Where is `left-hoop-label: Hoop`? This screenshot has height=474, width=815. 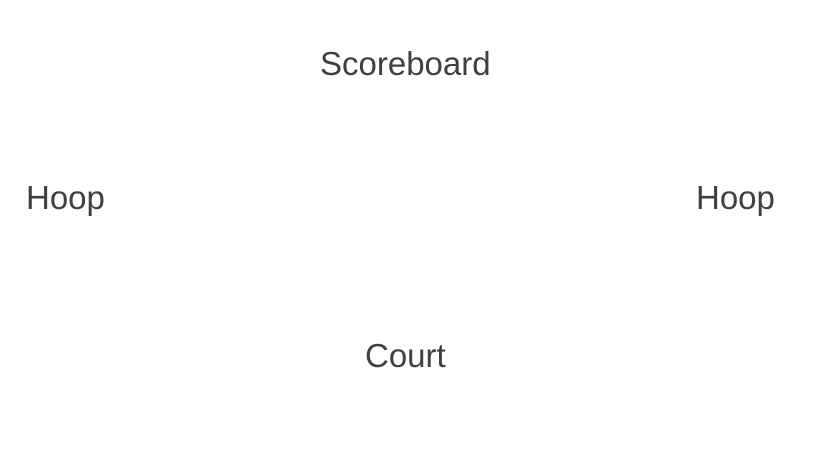
left-hoop-label: Hoop is located at coordinates (65, 197).